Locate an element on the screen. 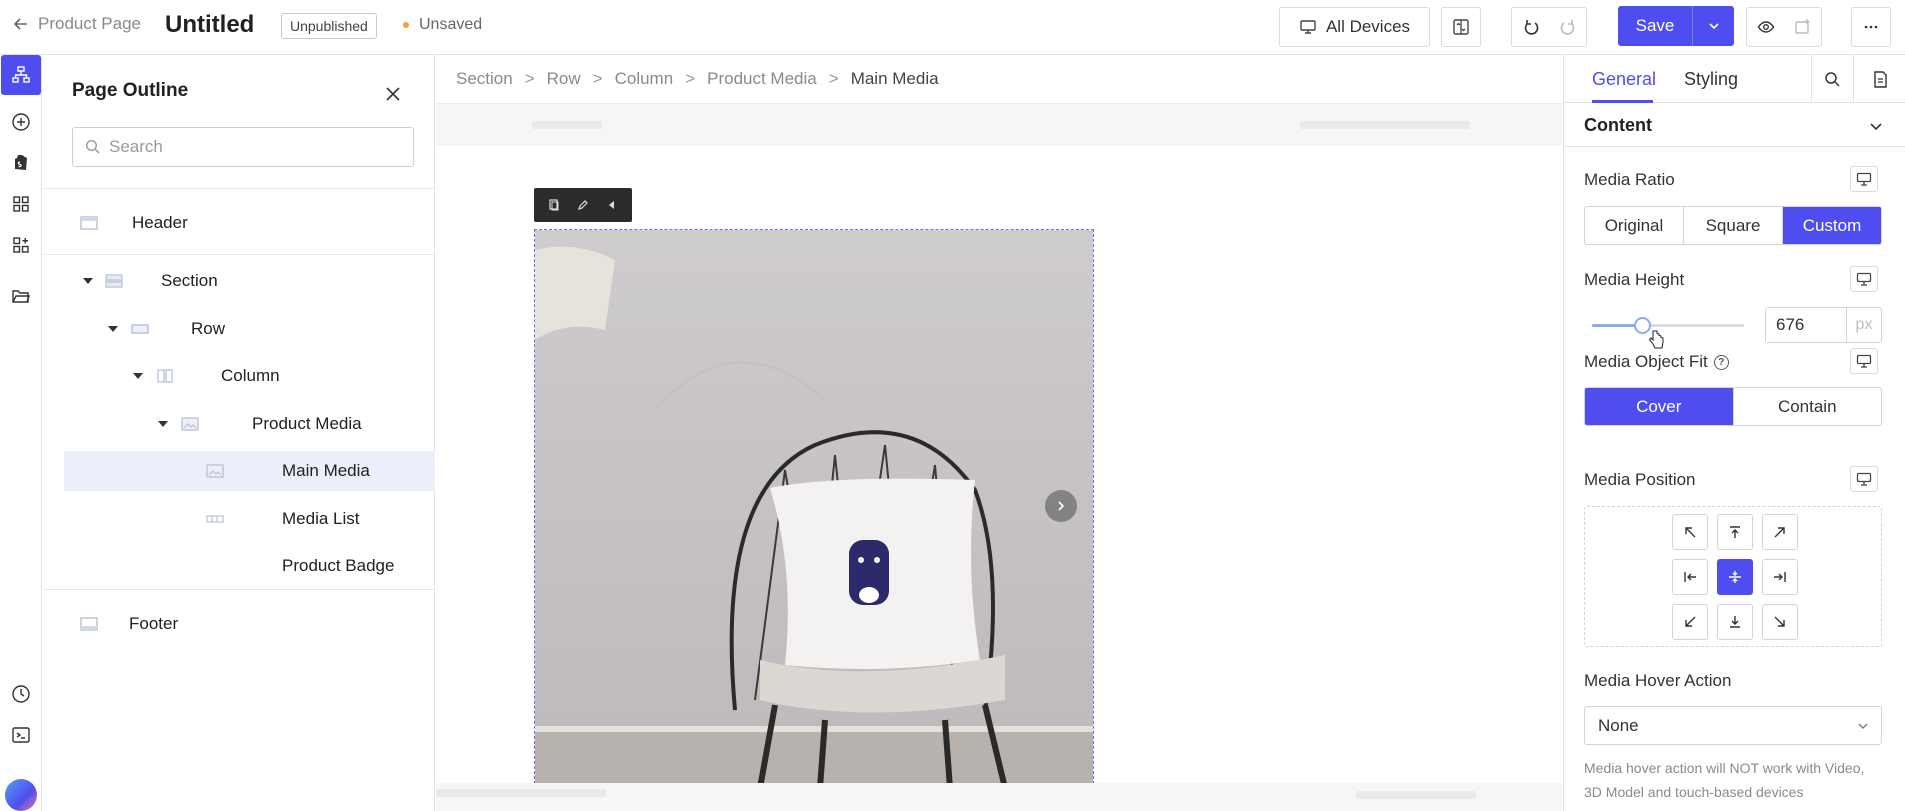 The image size is (1905, 811). position-center is located at coordinates (1735, 577).